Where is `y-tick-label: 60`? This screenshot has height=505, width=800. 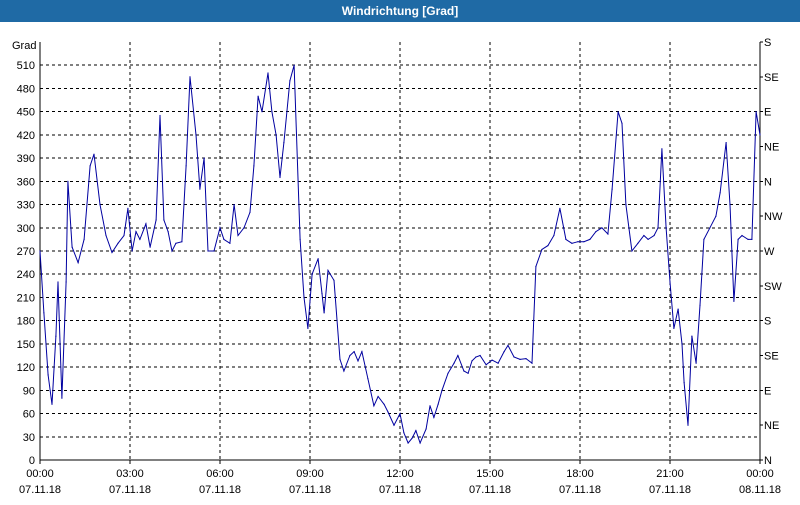
y-tick-label: 60 is located at coordinates (29, 415).